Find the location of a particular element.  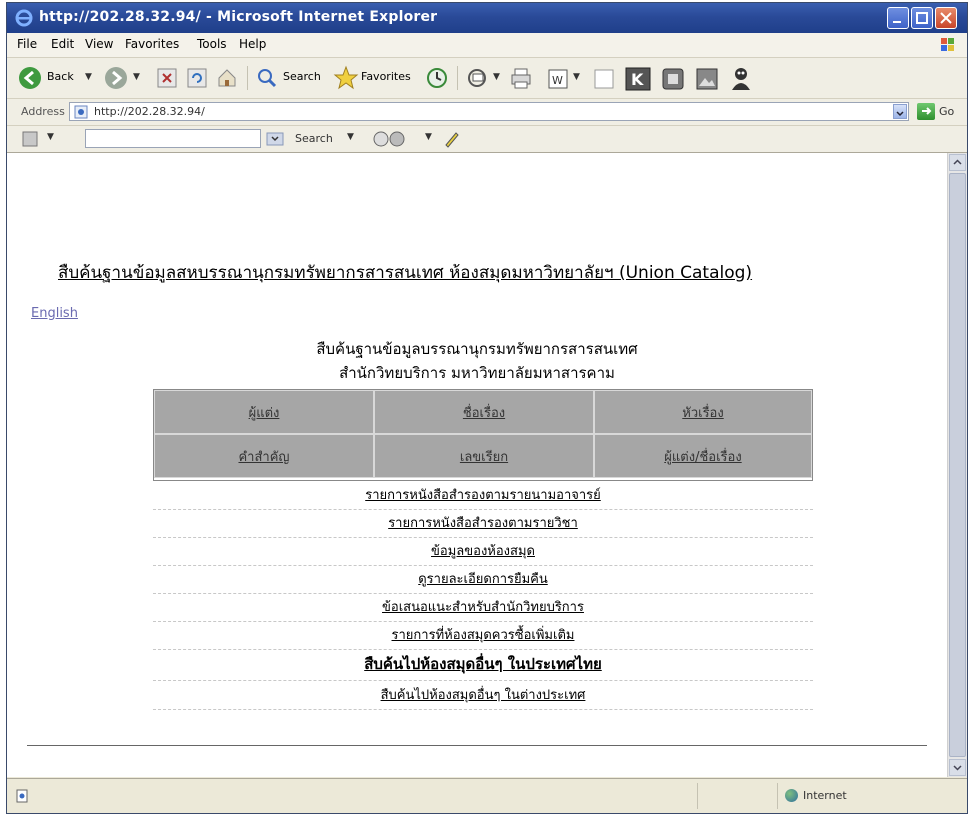

k-app-icon: K is located at coordinates (638, 78).